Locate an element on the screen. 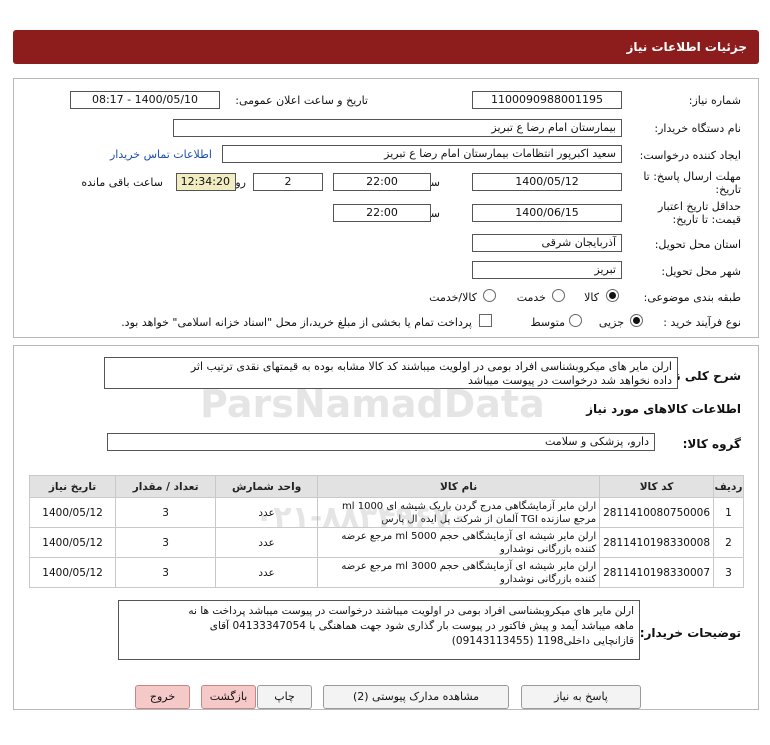 Image resolution: width=770 pixels, height=745 pixels. header-name: نام کالا is located at coordinates (459, 486).